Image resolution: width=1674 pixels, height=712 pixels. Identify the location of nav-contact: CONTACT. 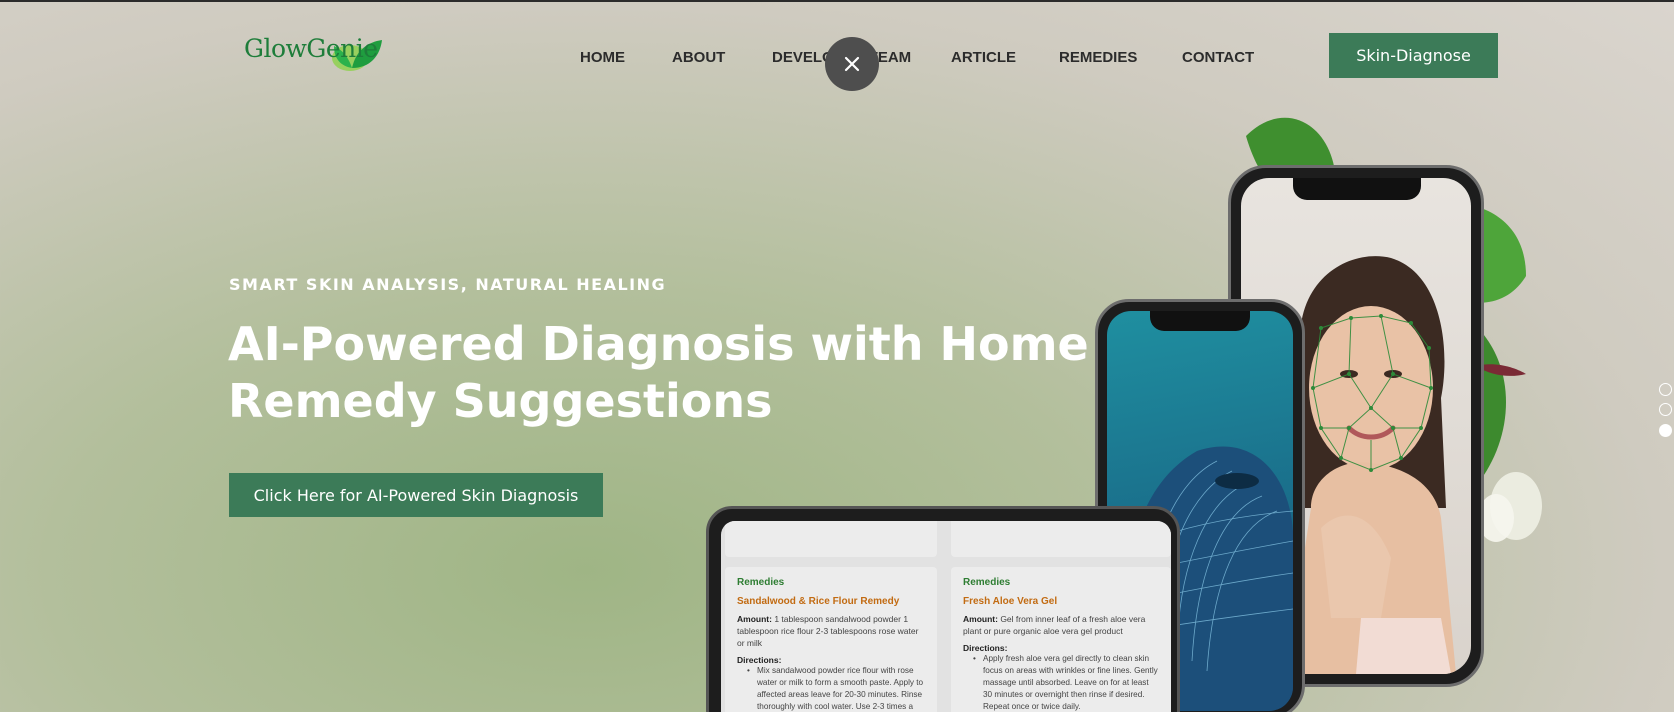
(1218, 57).